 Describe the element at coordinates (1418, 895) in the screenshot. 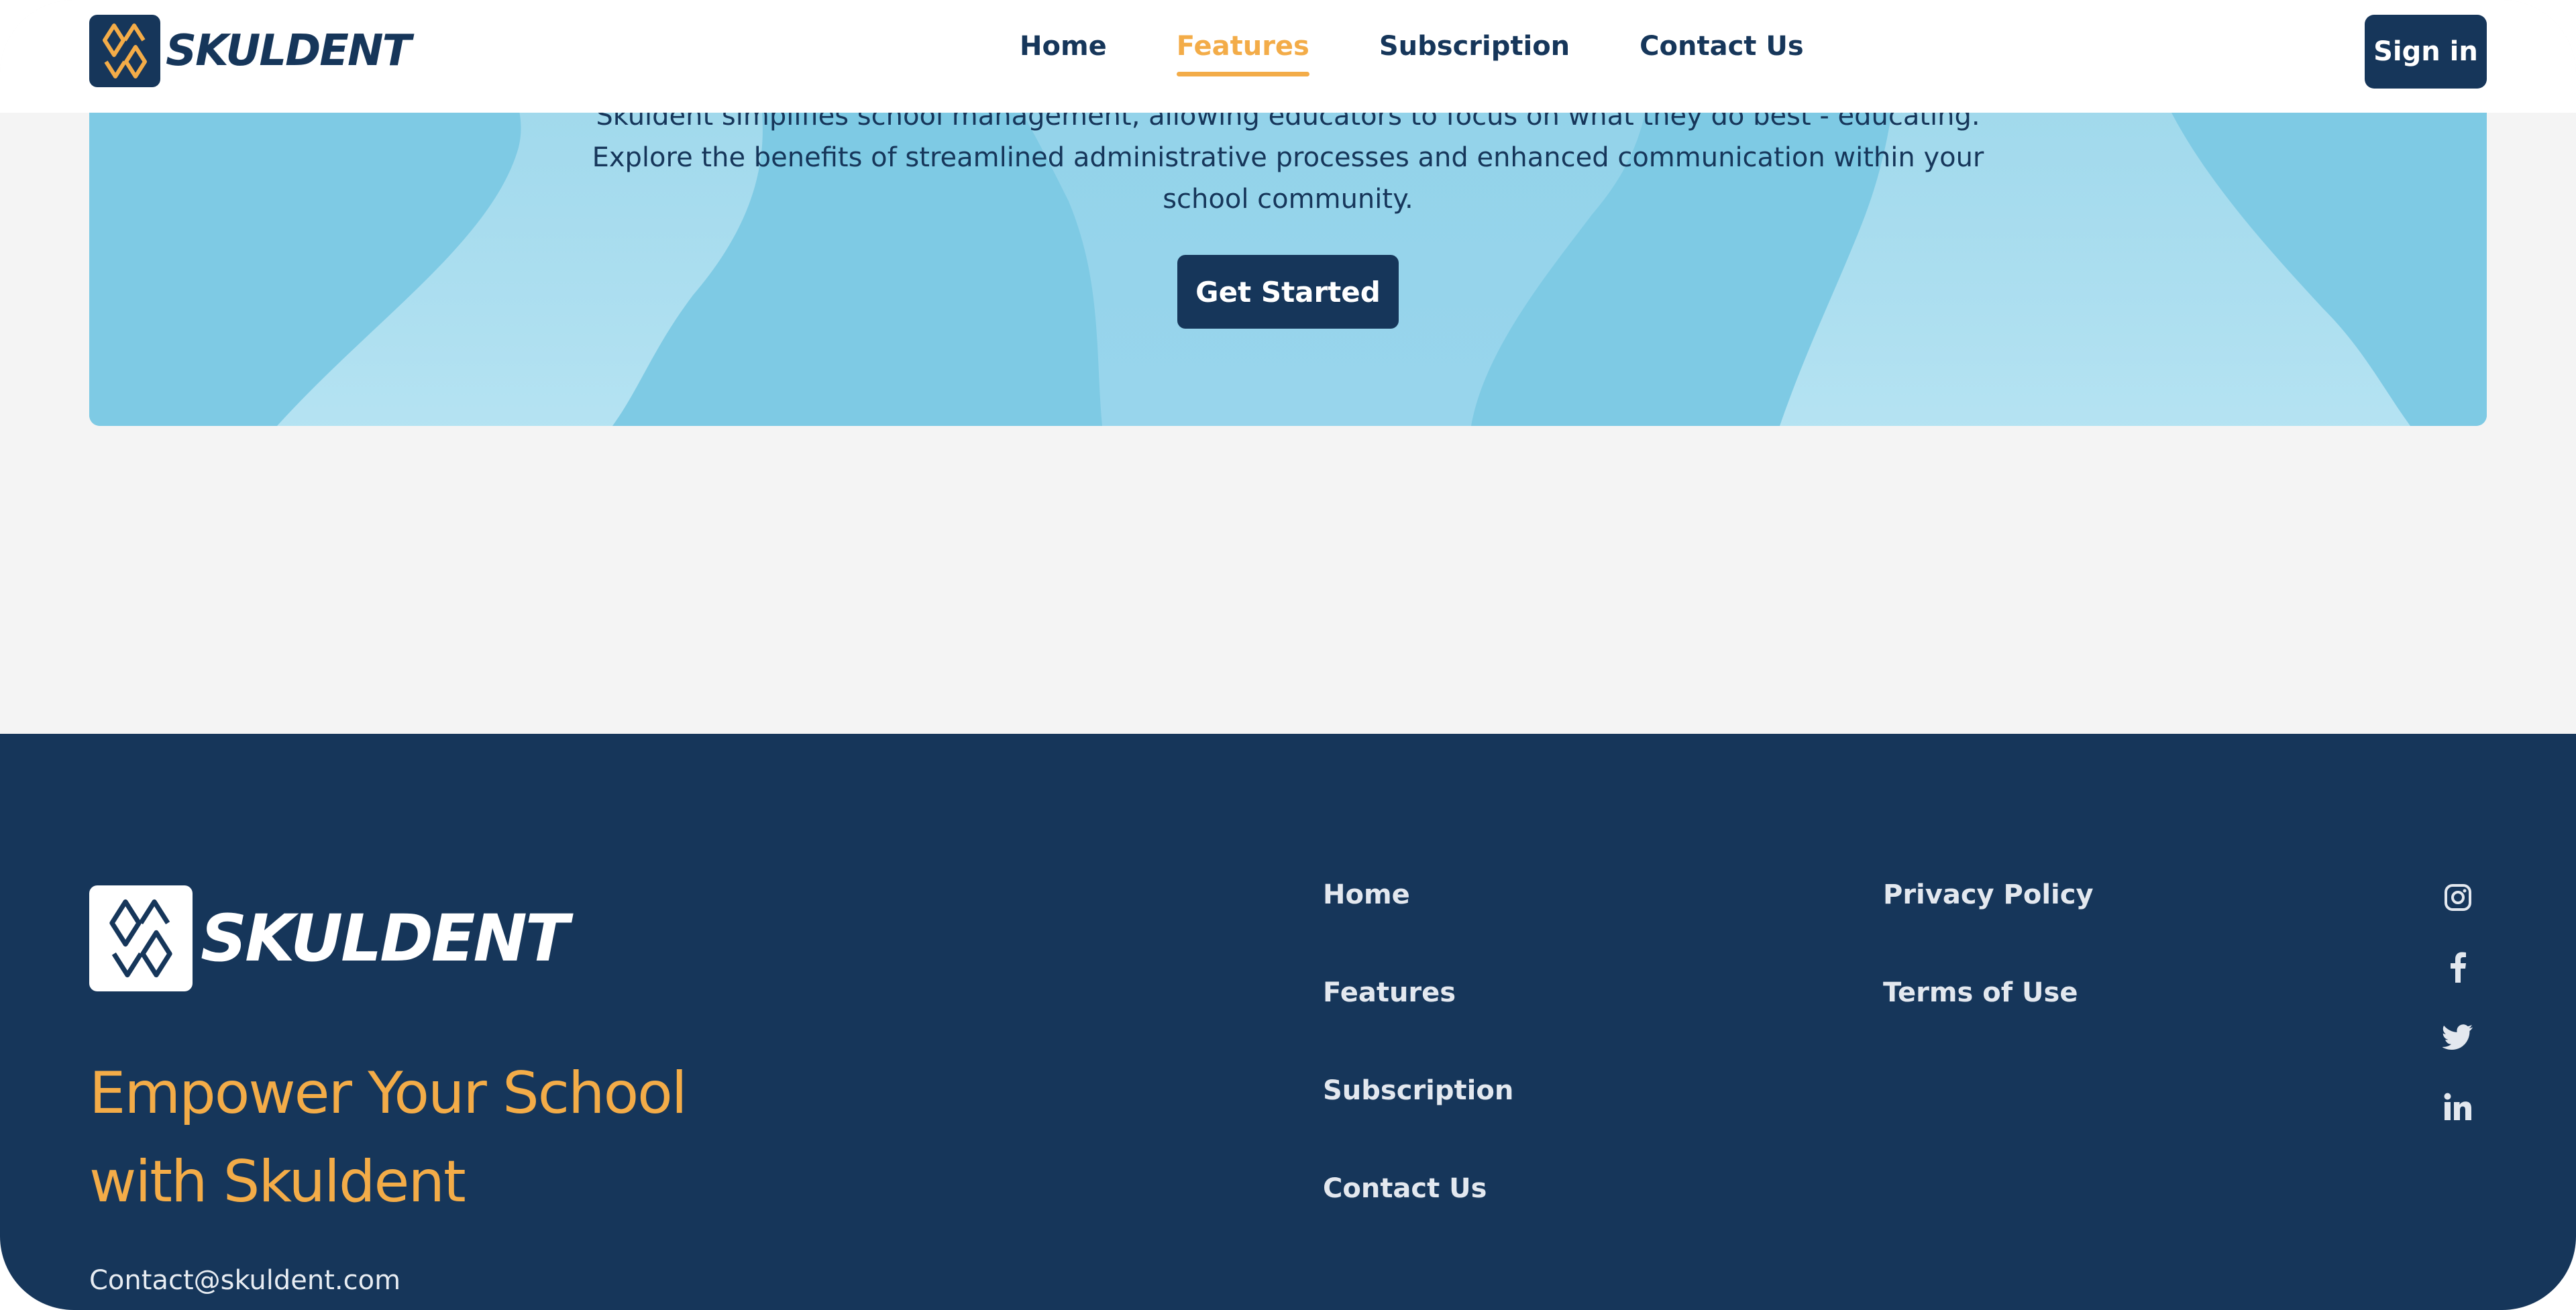

I see `footer-link-home: Home` at that location.